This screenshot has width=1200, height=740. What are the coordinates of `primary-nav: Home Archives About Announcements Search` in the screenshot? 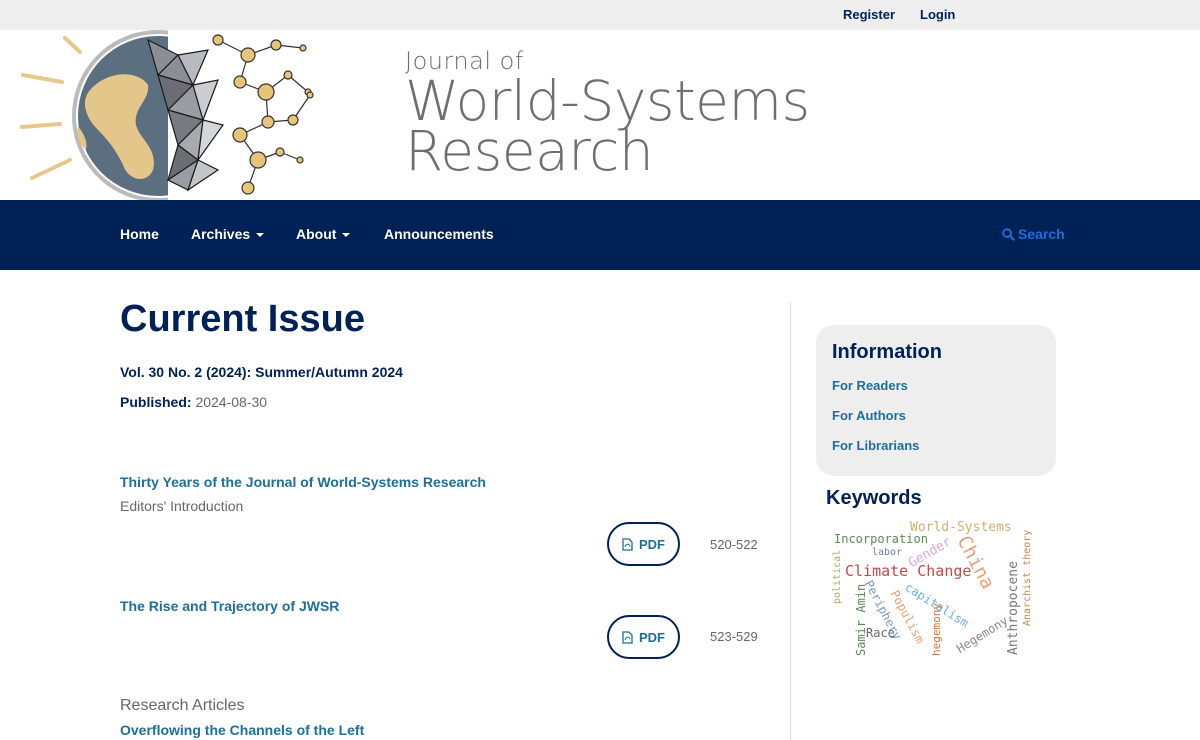 It's located at (600, 235).